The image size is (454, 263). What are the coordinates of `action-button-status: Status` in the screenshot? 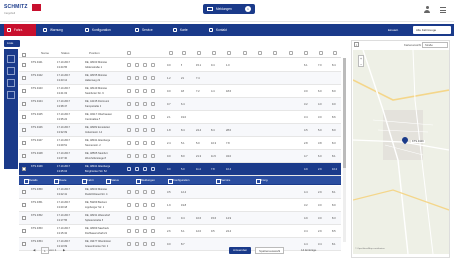 It's located at (112, 180).